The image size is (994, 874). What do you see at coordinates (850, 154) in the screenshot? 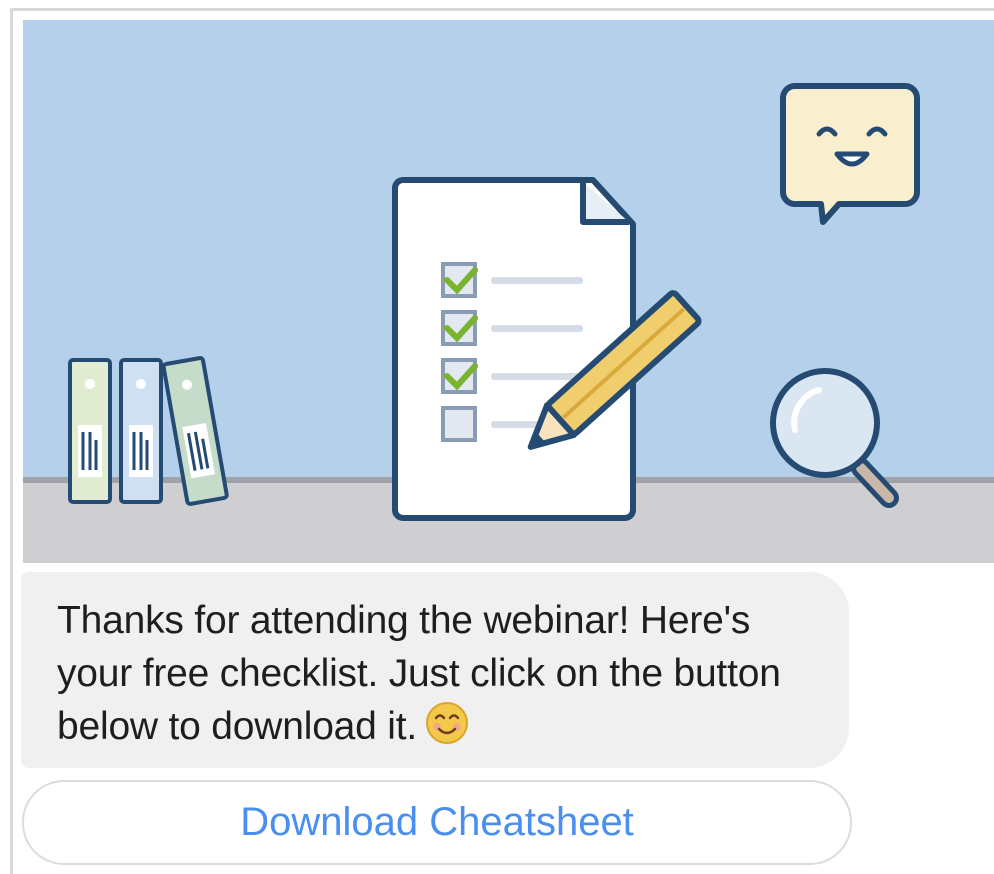
I see `smiling-speech-bubble-icon` at bounding box center [850, 154].